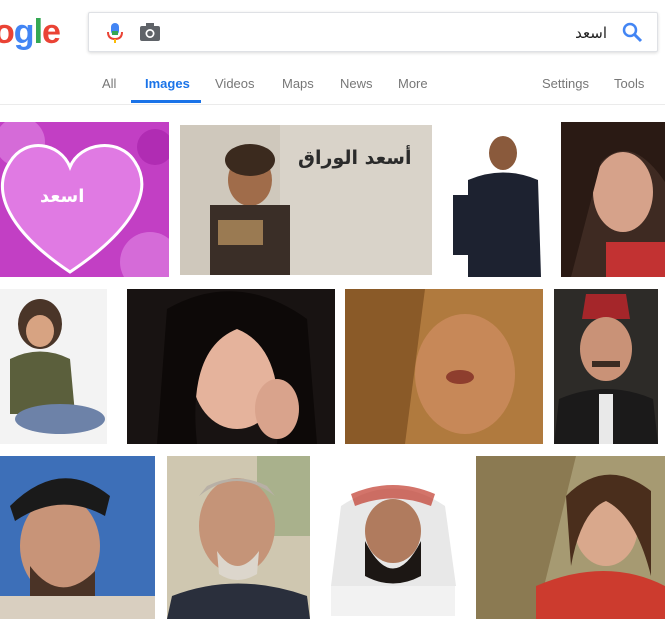  I want to click on tab-tools: Tools, so click(629, 83).